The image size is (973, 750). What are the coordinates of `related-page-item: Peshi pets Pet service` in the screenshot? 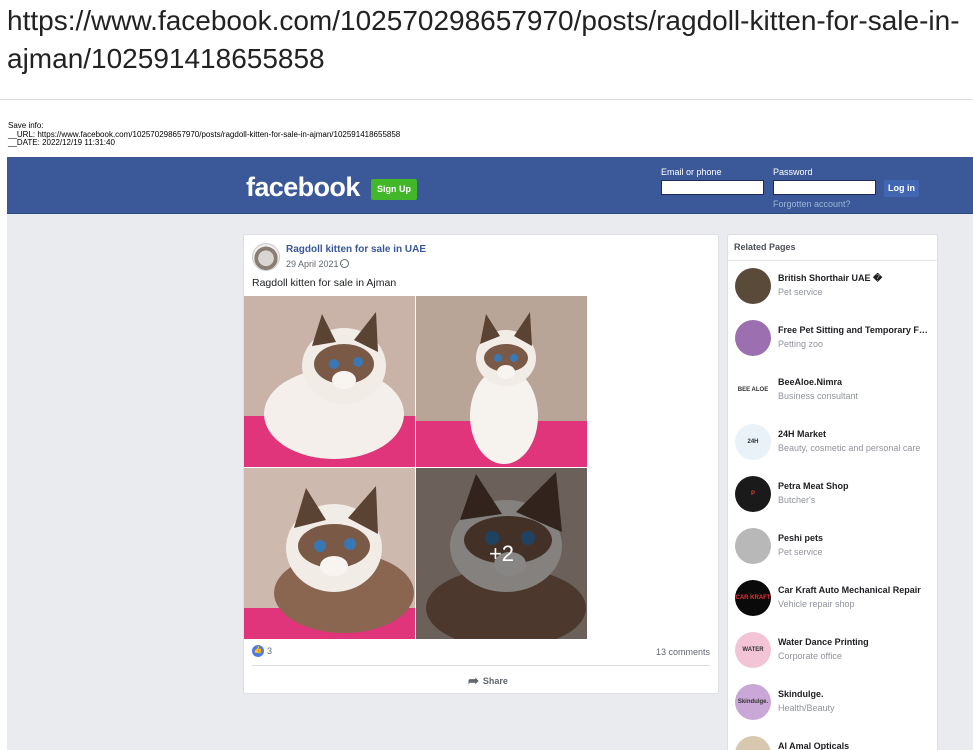 It's located at (834, 548).